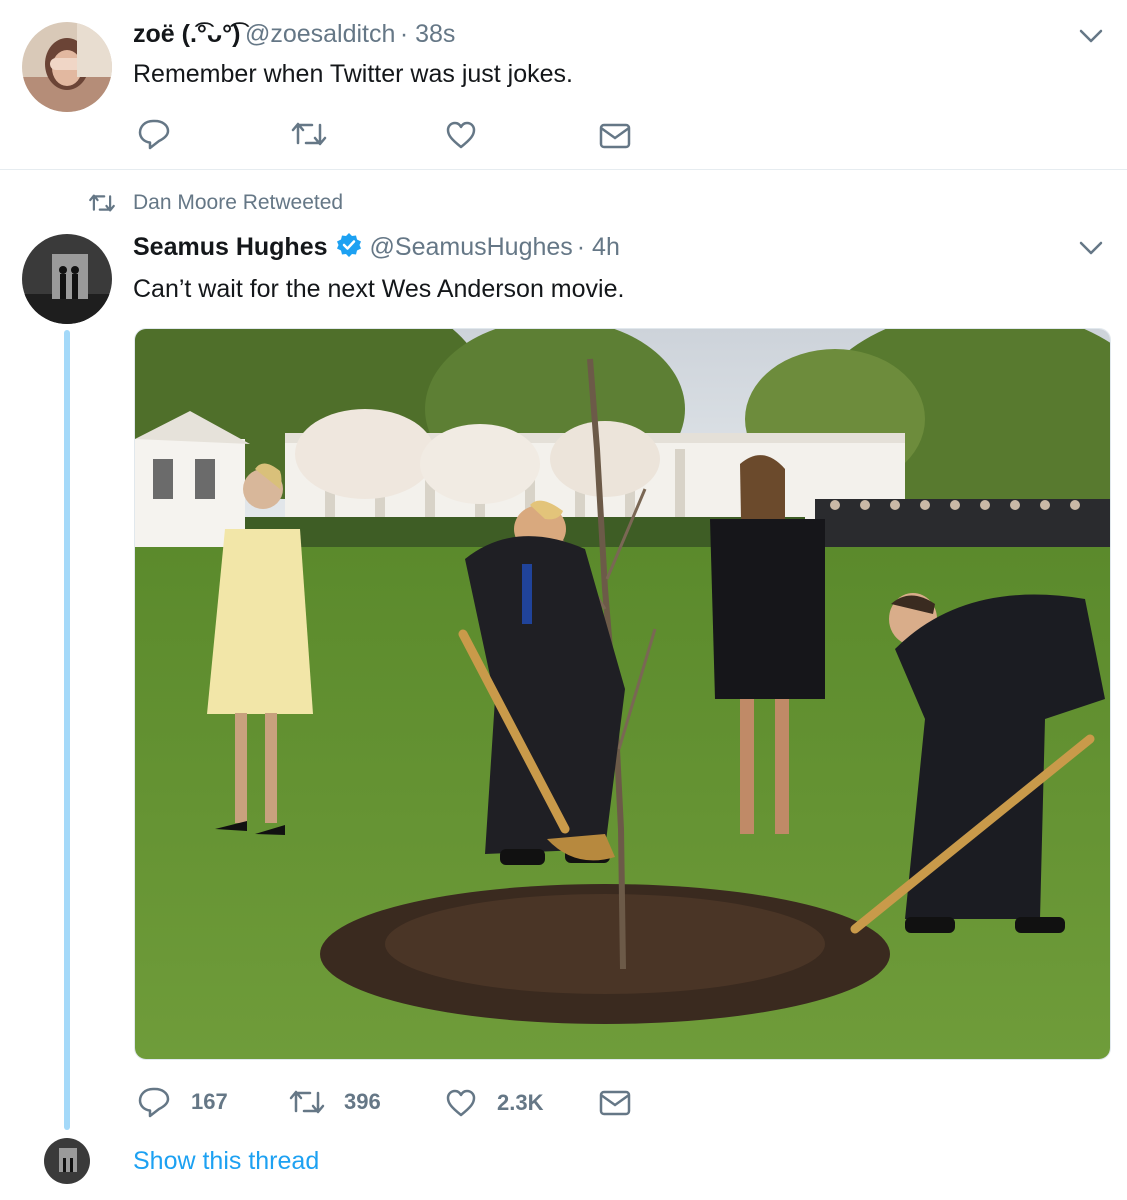 Image resolution: width=1127 pixels, height=1200 pixels. I want to click on retweet-context-label: Dan Moore Retweeted, so click(238, 203).